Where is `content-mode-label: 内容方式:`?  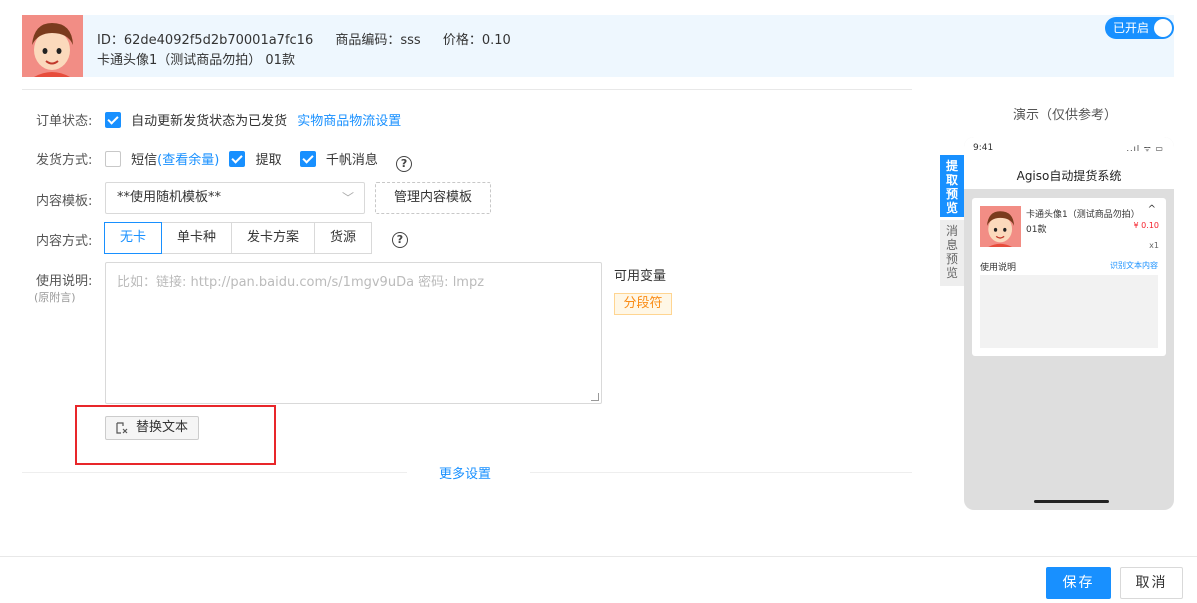 content-mode-label: 内容方式: is located at coordinates (64, 241).